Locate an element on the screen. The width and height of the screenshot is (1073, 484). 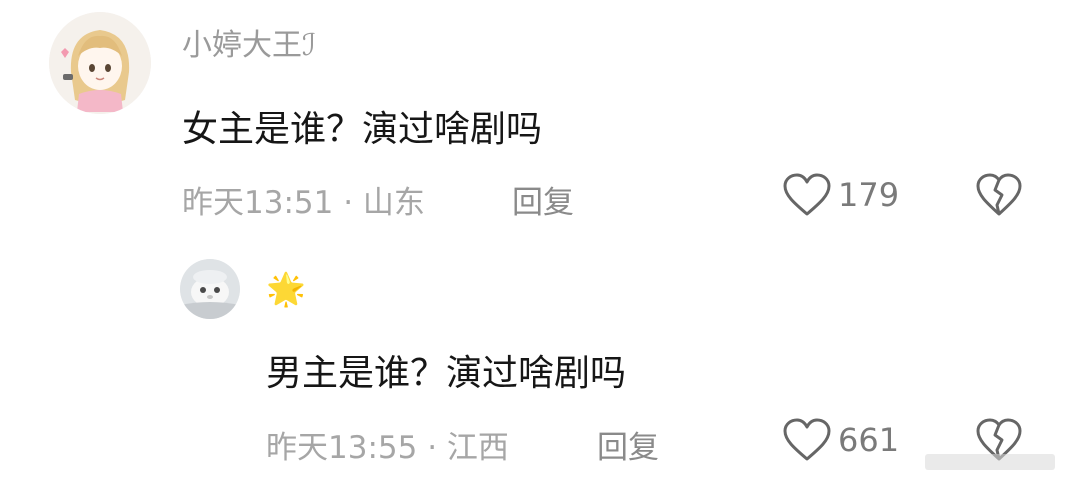
comment-meta: 昨天13:55 · 江西 is located at coordinates (387, 448).